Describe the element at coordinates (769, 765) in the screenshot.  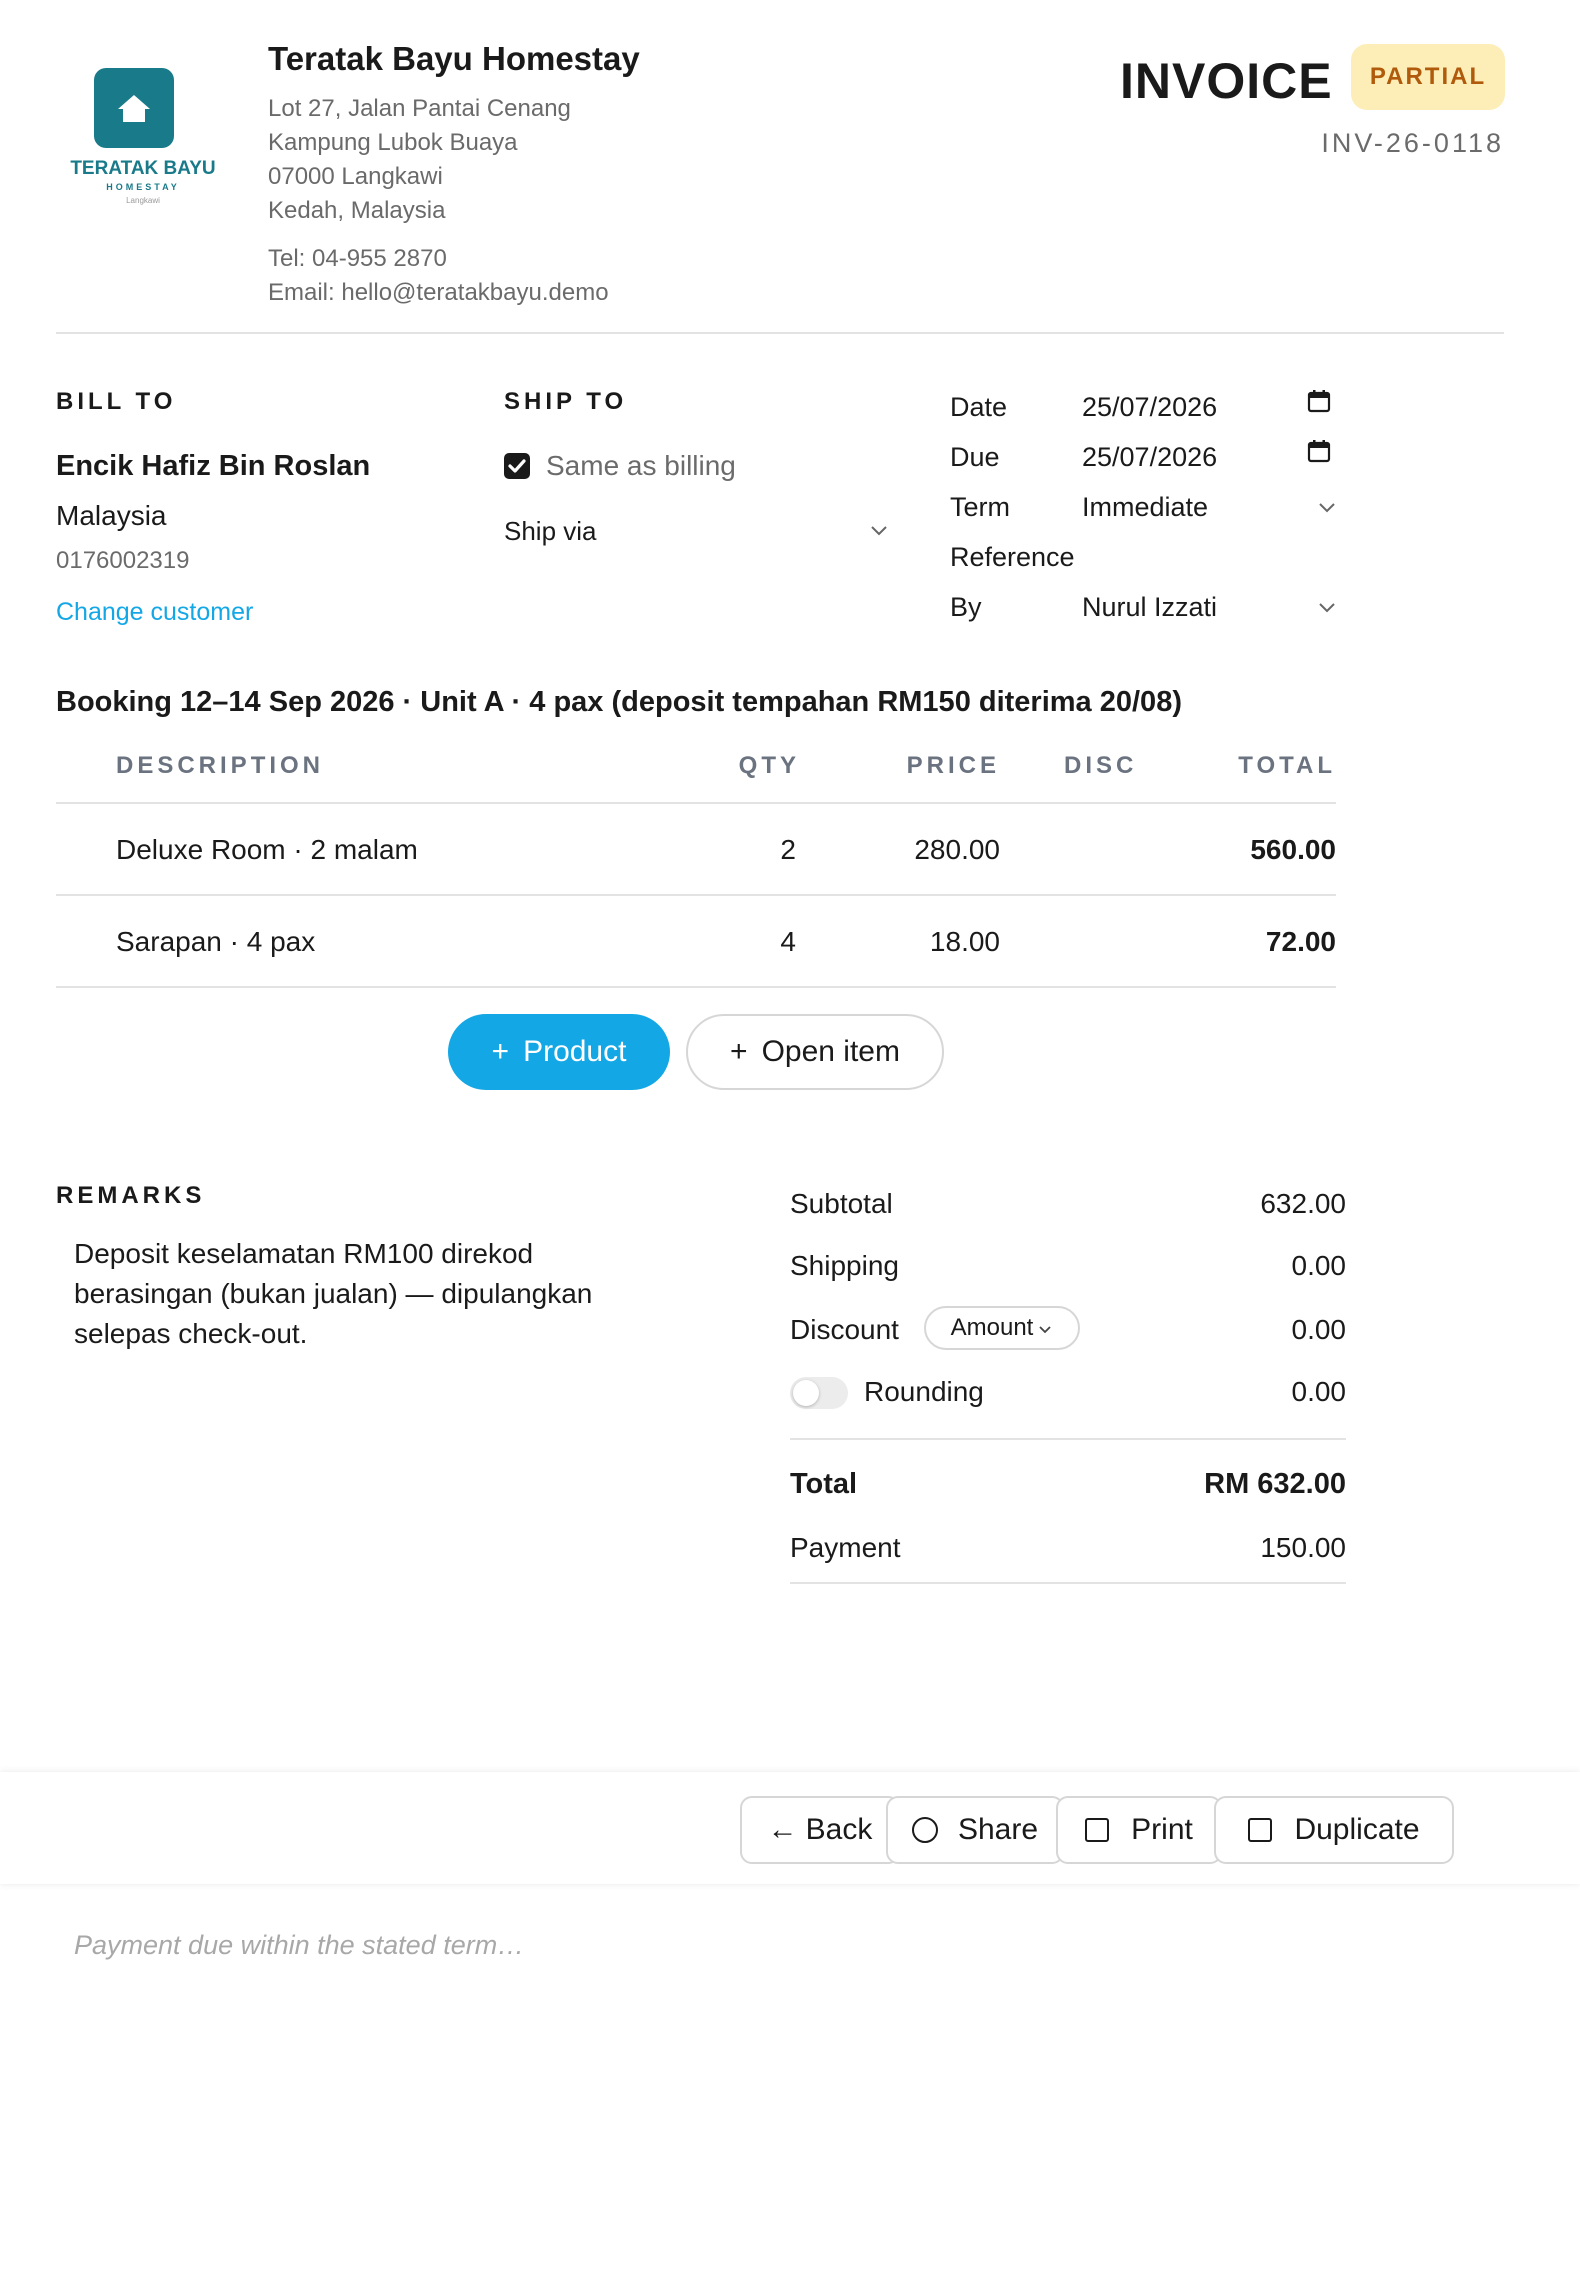
I see `th-qty: QTY` at that location.